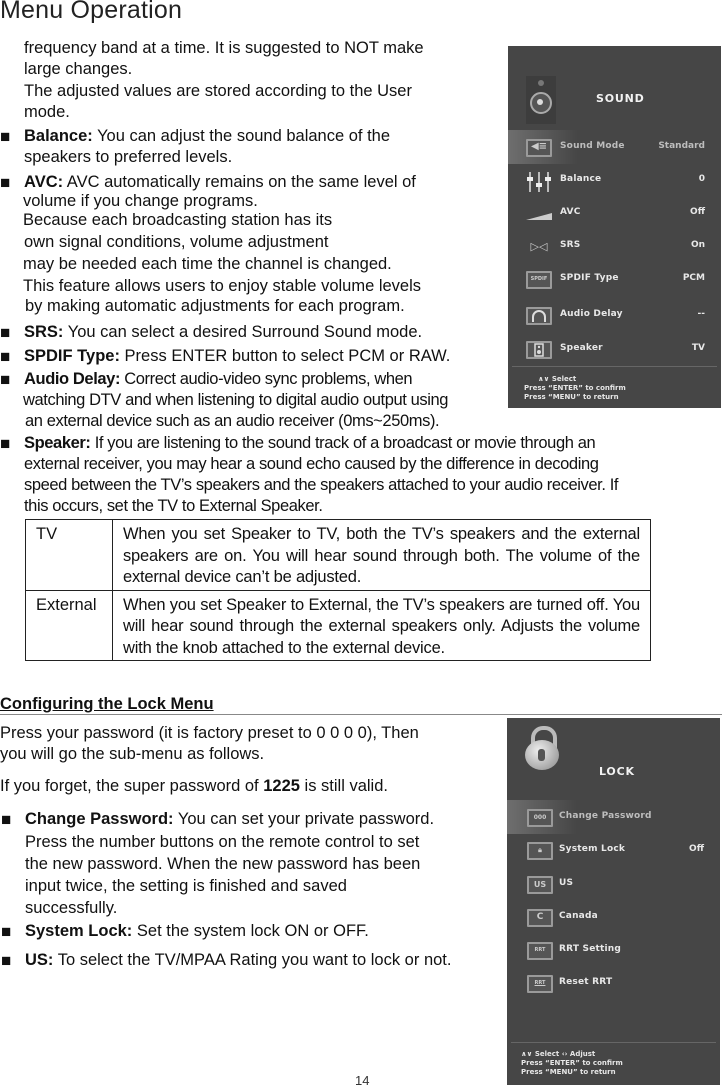 The image size is (722, 1089). I want to click on help-confirm: Press “ENTER” to confirm, so click(572, 1063).